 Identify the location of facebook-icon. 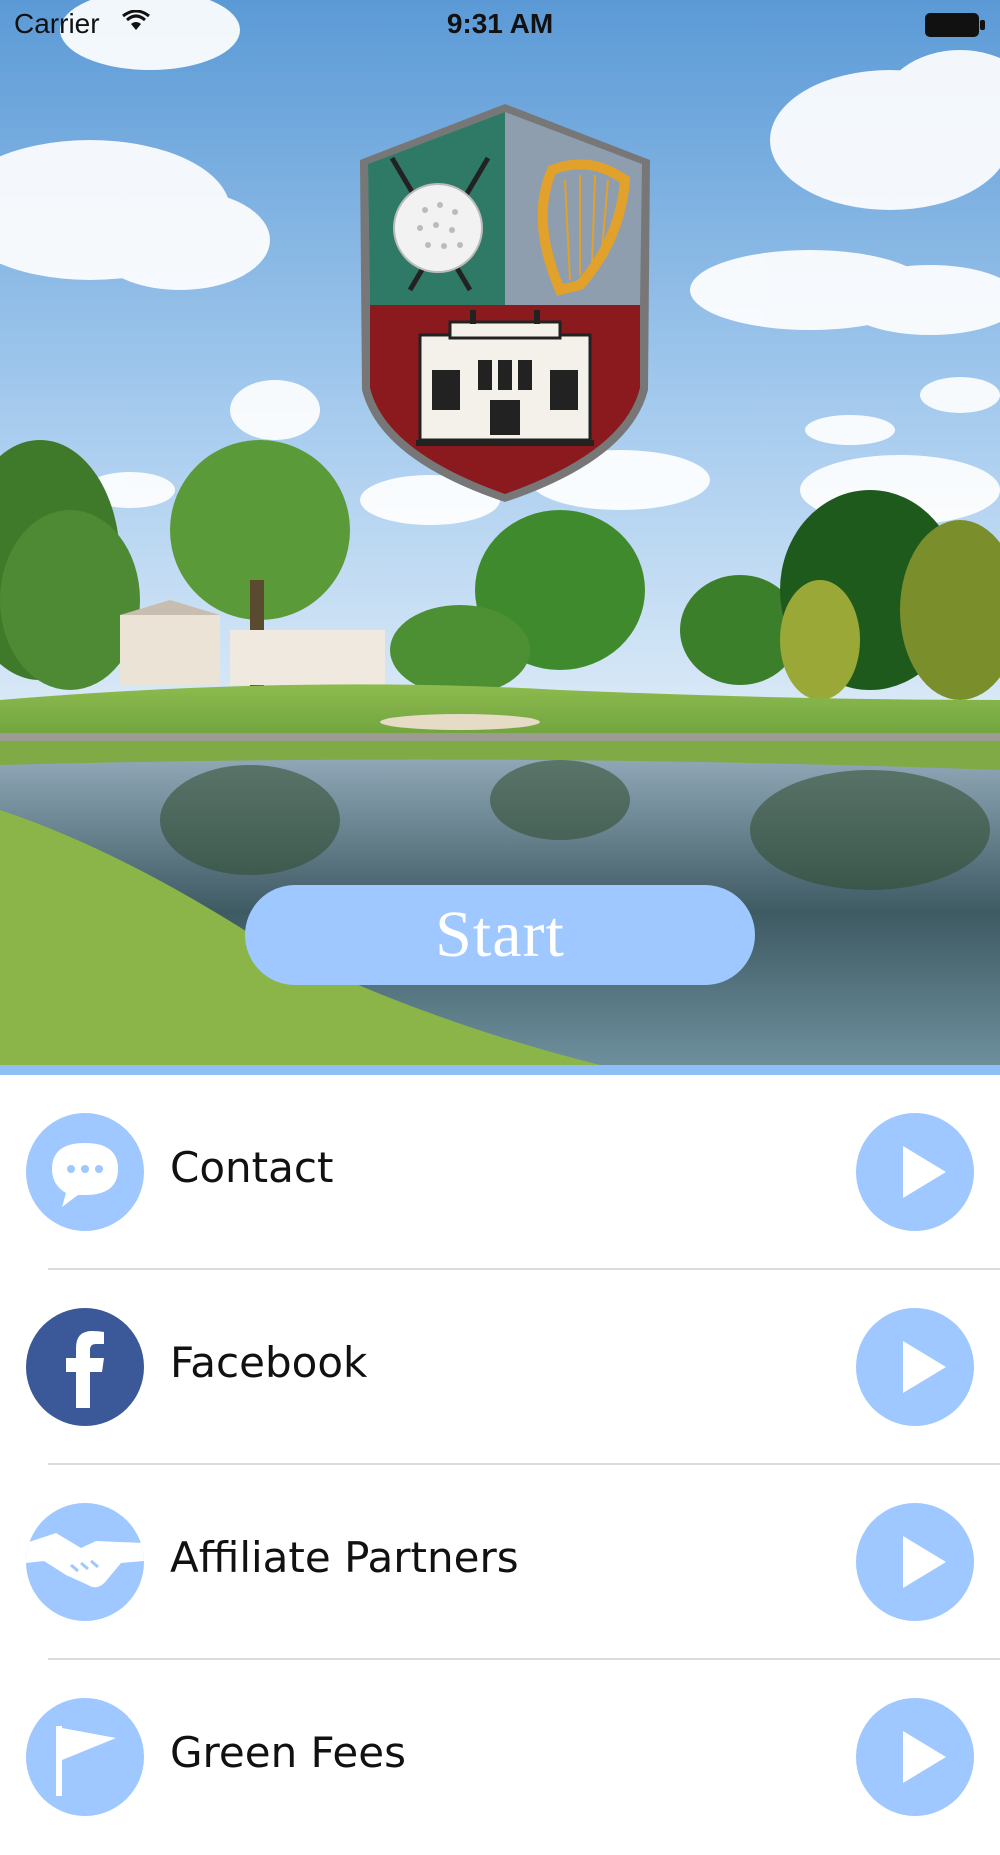
(85, 1367).